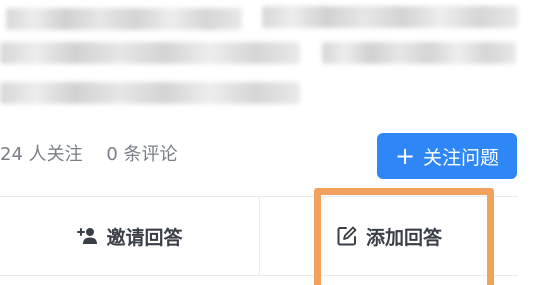  Describe the element at coordinates (259, 275) in the screenshot. I see `divider` at that location.